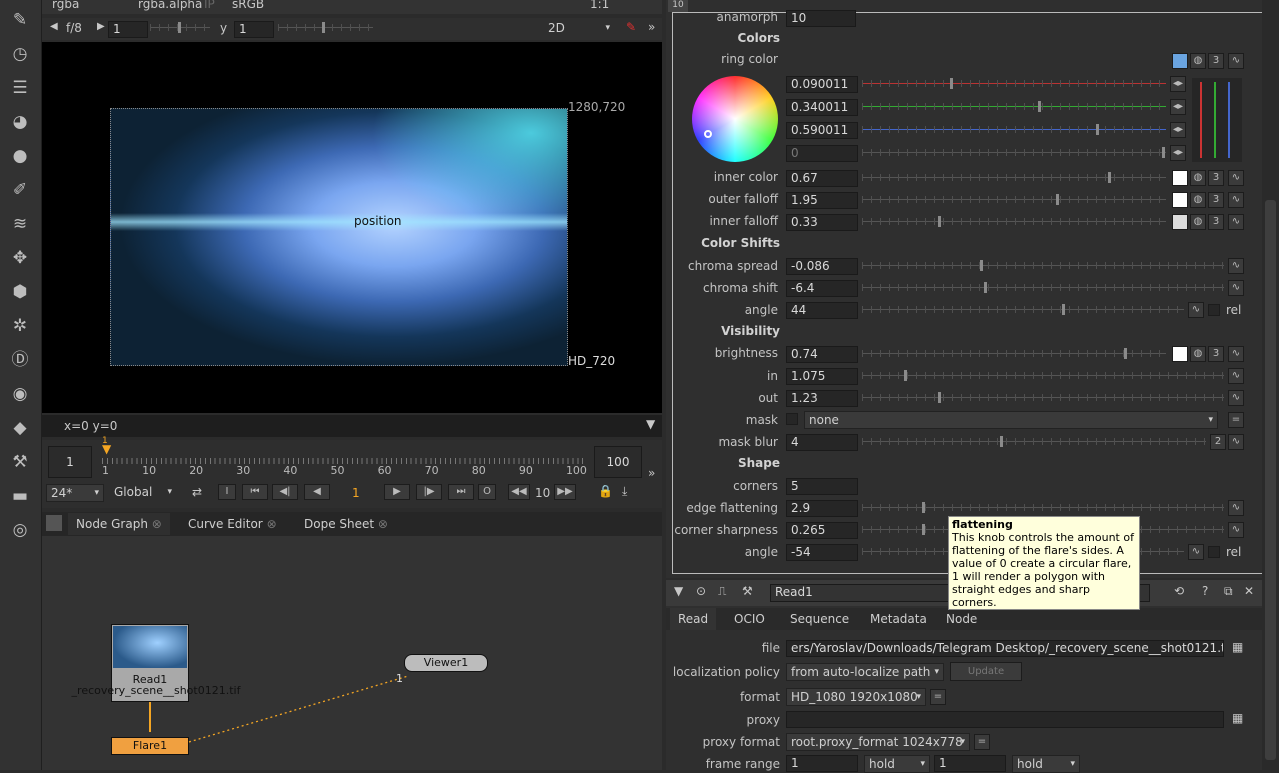  I want to click on close-icon: ✕, so click(1249, 591).